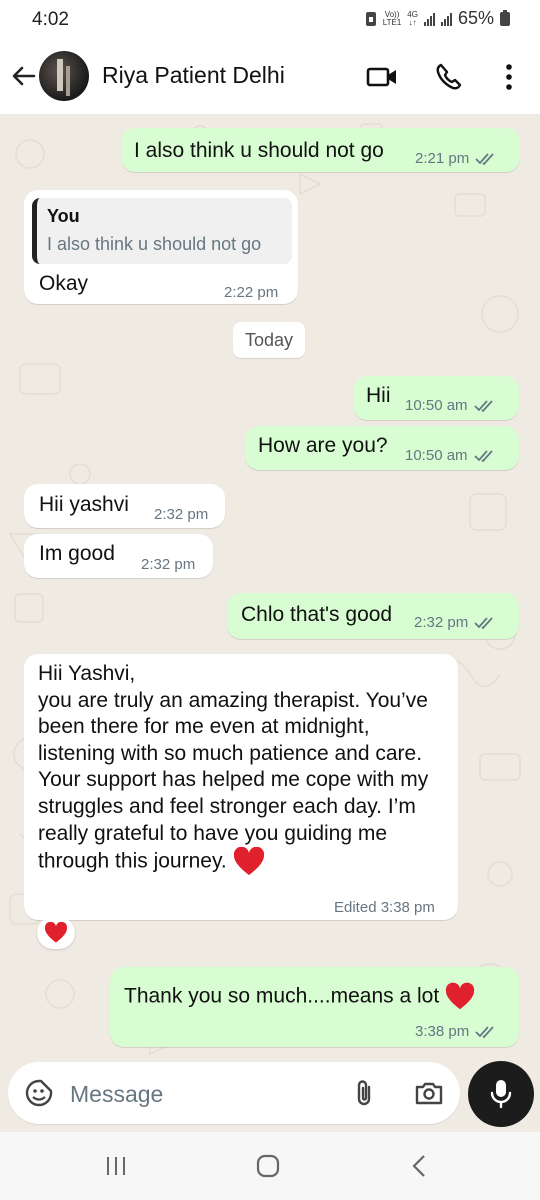 The image size is (540, 1200). I want to click on composer-bar, so click(270, 1096).